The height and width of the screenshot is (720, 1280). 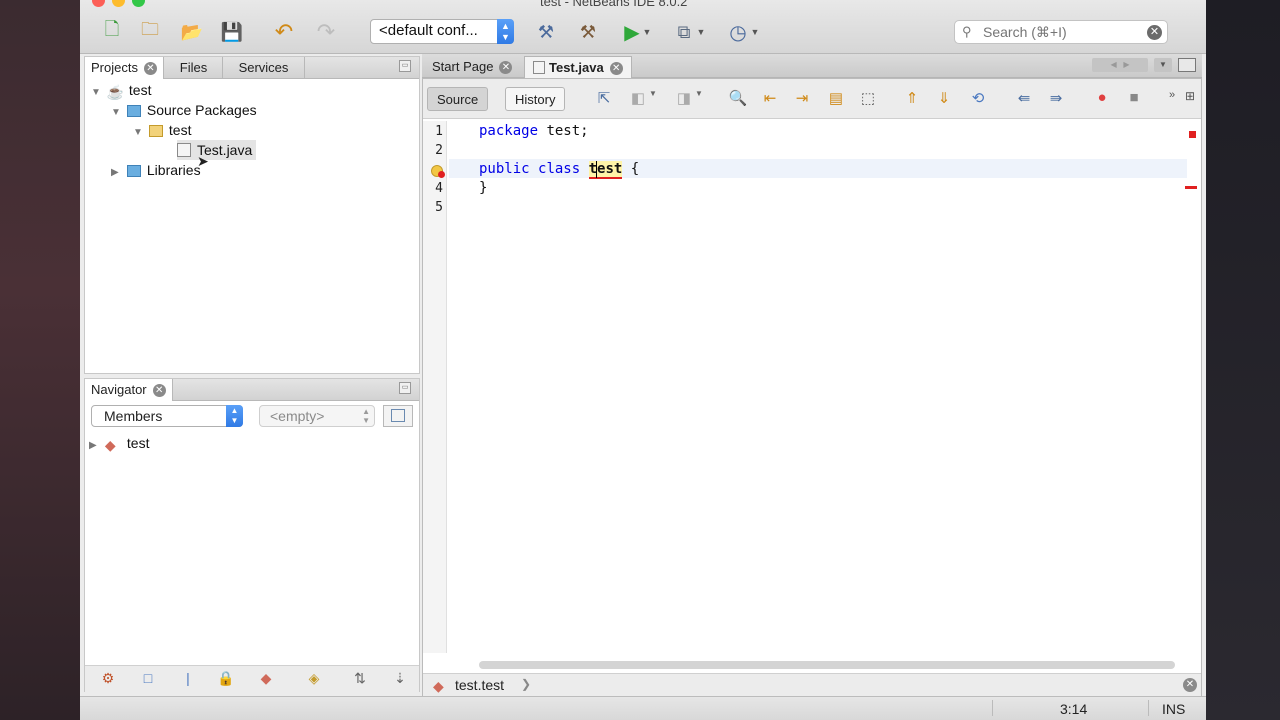 I want to click on forward-icon: ◨, so click(x=684, y=99).